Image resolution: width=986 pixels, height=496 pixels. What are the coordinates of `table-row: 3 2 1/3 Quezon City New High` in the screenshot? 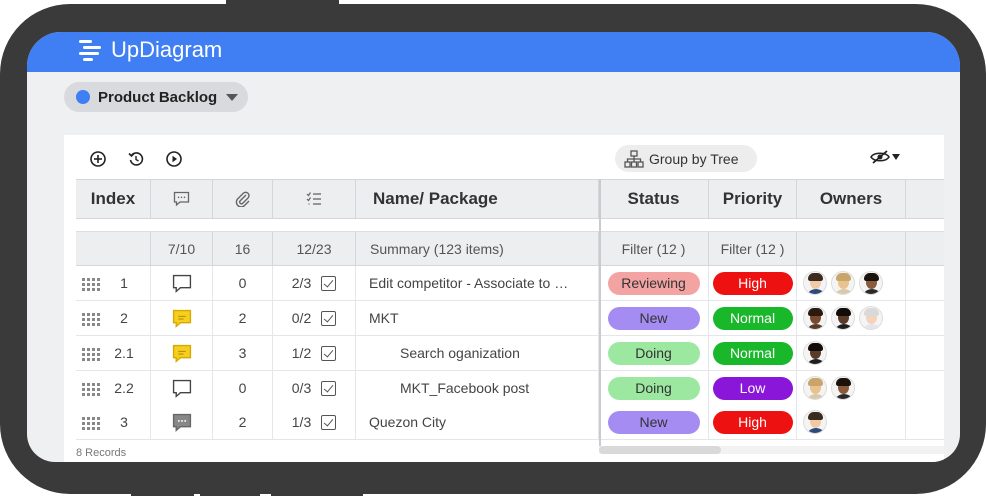 It's located at (510, 422).